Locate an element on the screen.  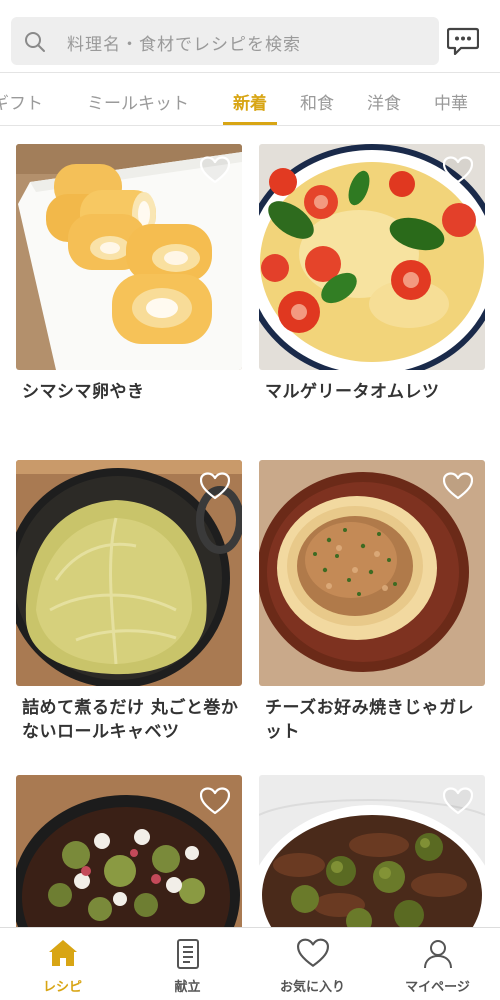
nav-mypage: マイページ is located at coordinates (437, 964).